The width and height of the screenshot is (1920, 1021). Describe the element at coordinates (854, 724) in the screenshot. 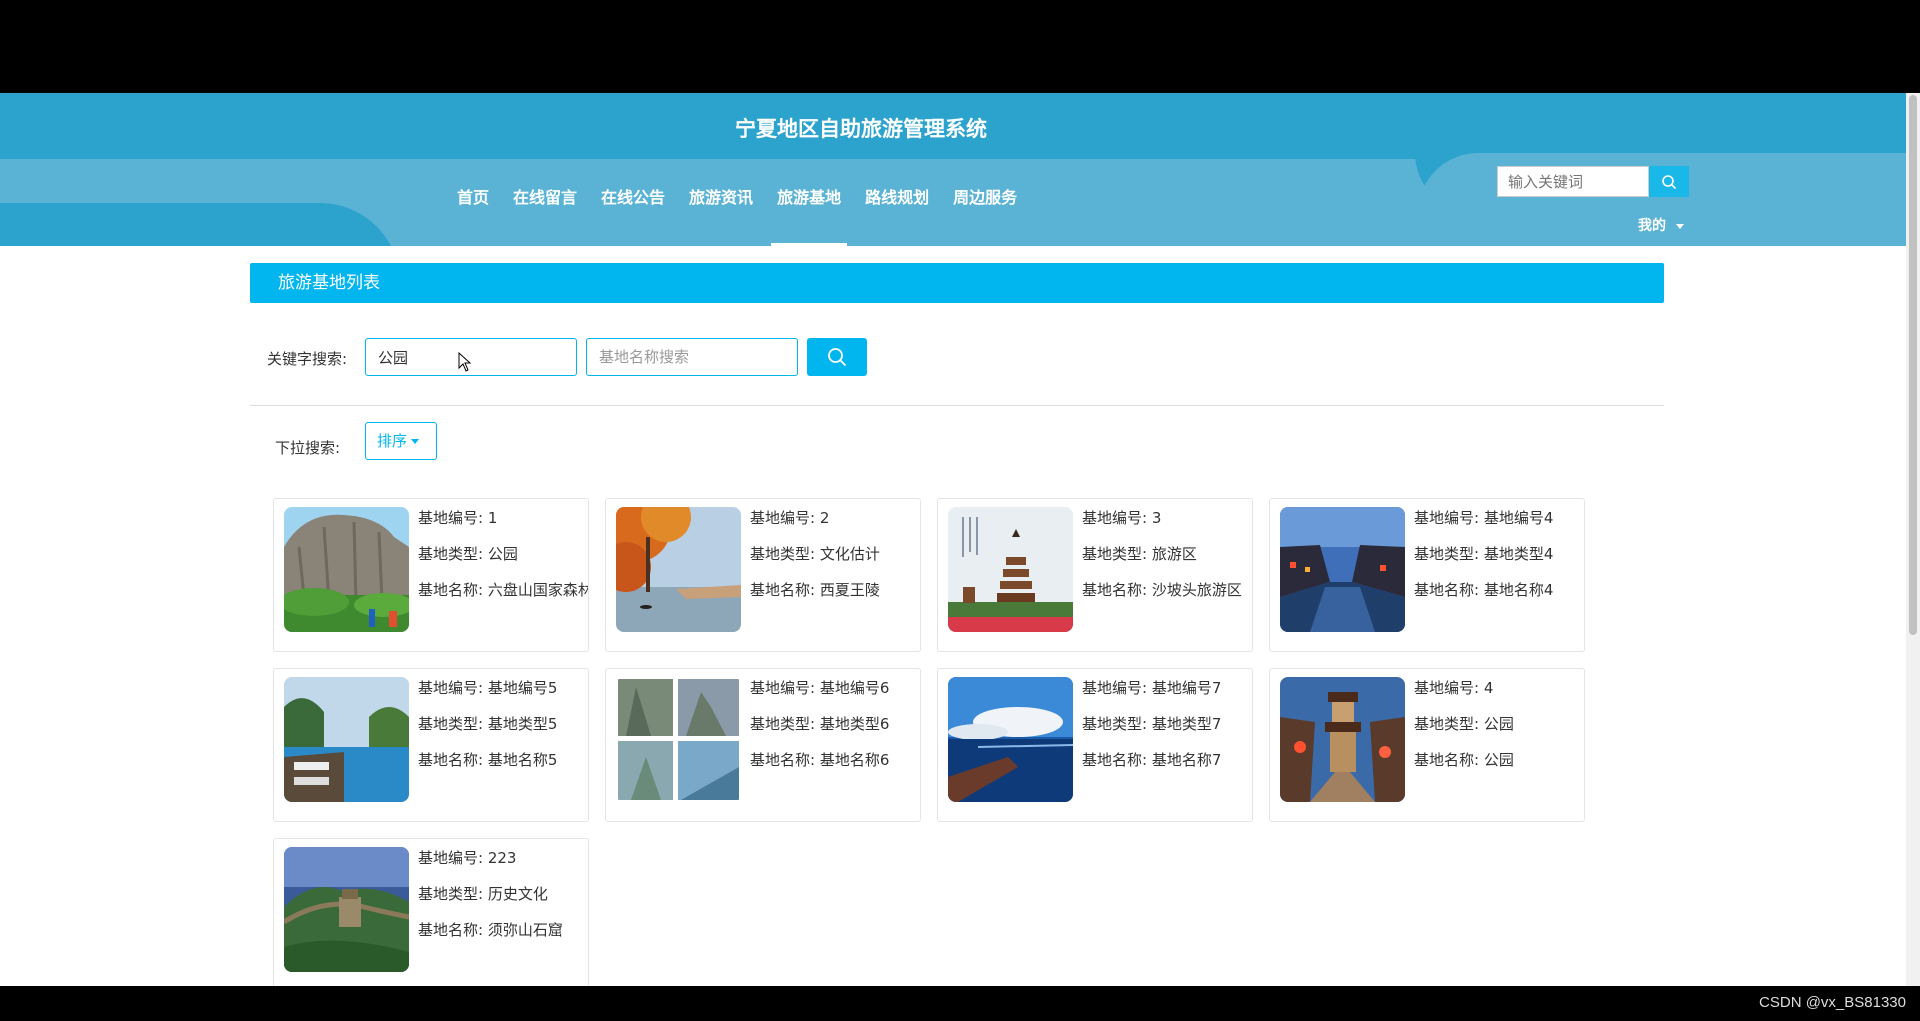

I see `base-type: 基地类型6` at that location.